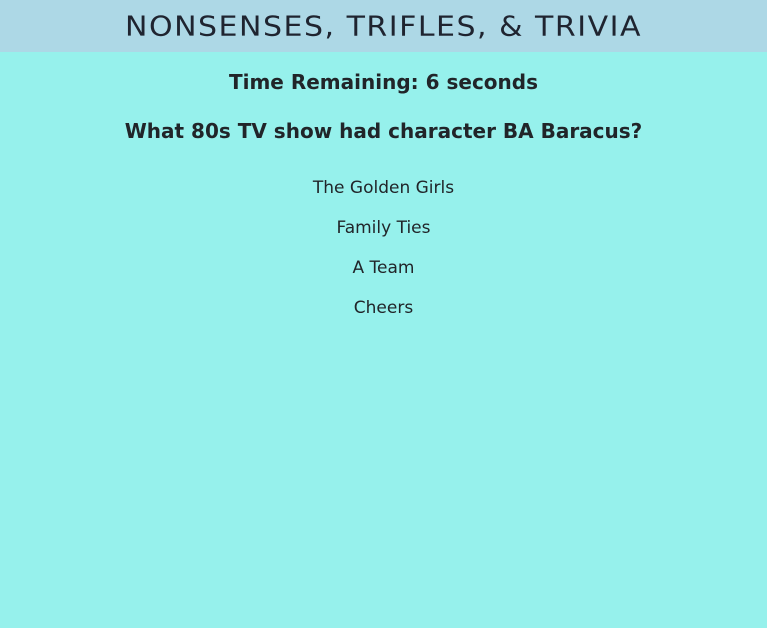  I want to click on answer-option: Family Ties, so click(383, 236).